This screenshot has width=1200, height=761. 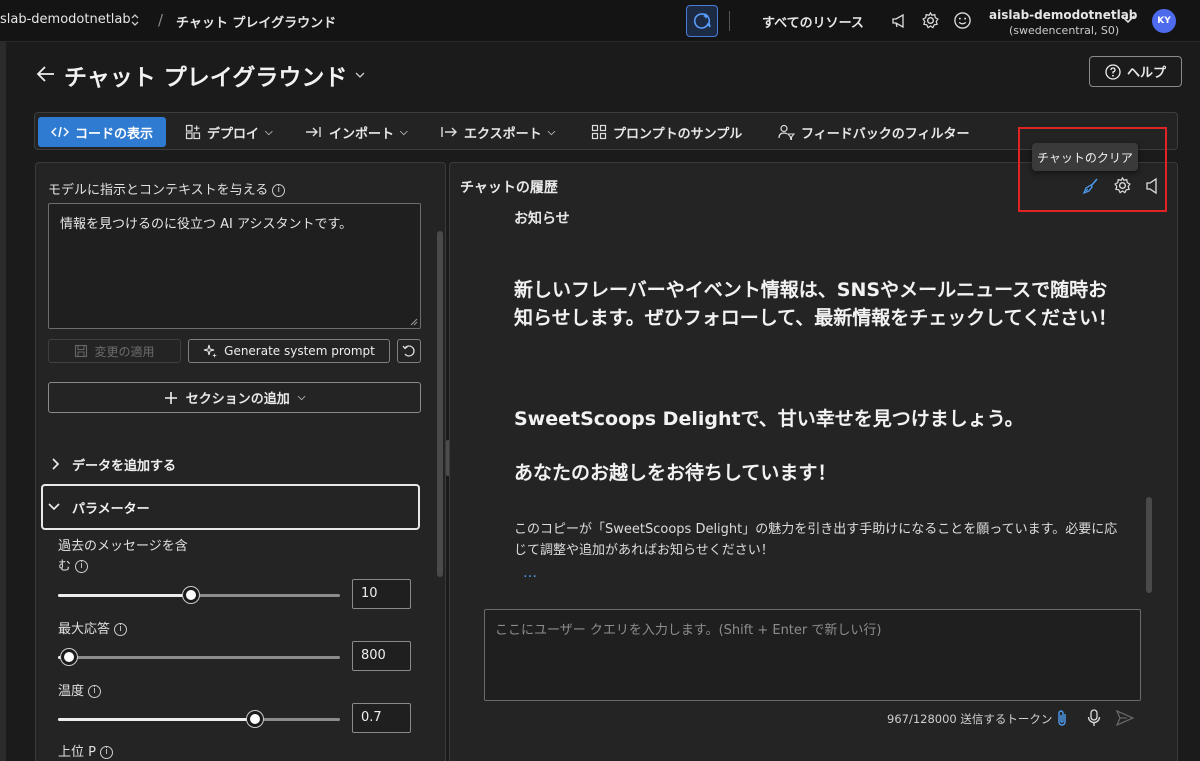 I want to click on help-button: ヘルプ, so click(x=1135, y=71).